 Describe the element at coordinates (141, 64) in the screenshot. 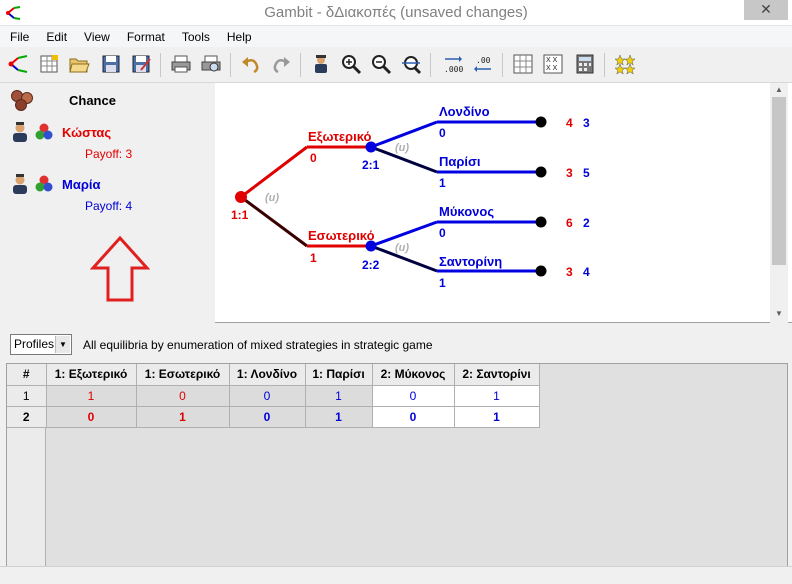

I see `save-as-icon` at that location.